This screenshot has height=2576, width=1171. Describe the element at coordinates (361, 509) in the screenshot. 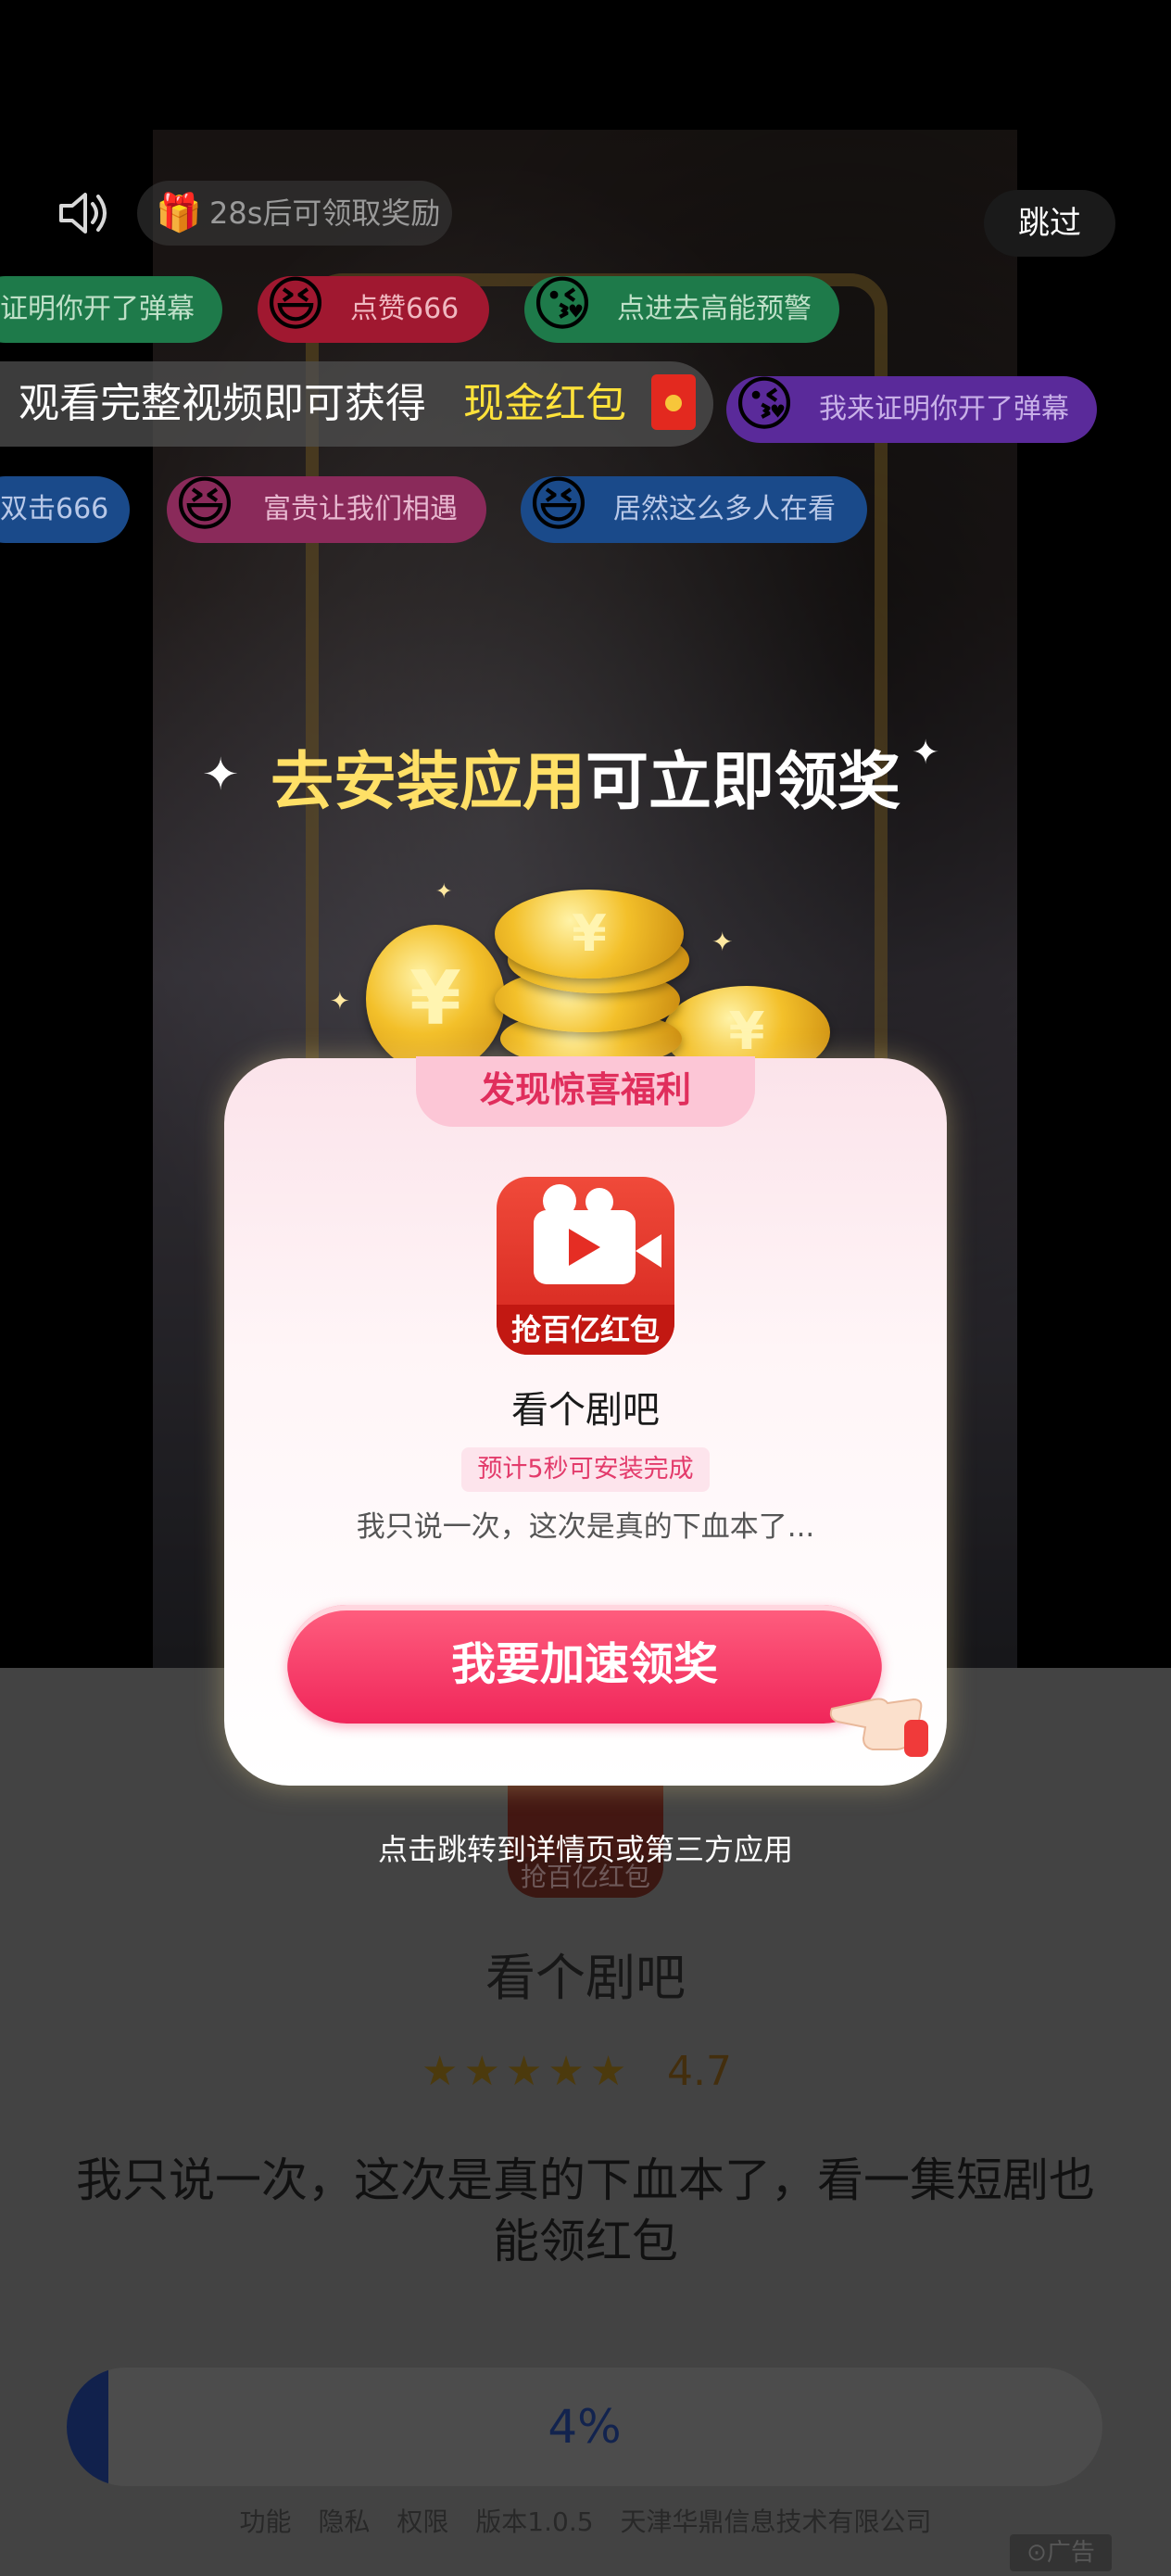

I see `danmaku-text: 富贵让我们相遇` at that location.